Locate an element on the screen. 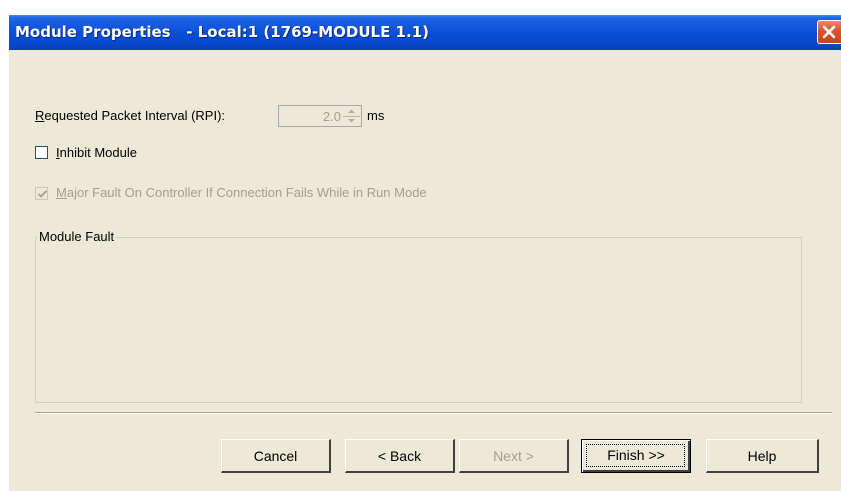 The image size is (841, 491). inhibit-module-checkbox is located at coordinates (41, 152).